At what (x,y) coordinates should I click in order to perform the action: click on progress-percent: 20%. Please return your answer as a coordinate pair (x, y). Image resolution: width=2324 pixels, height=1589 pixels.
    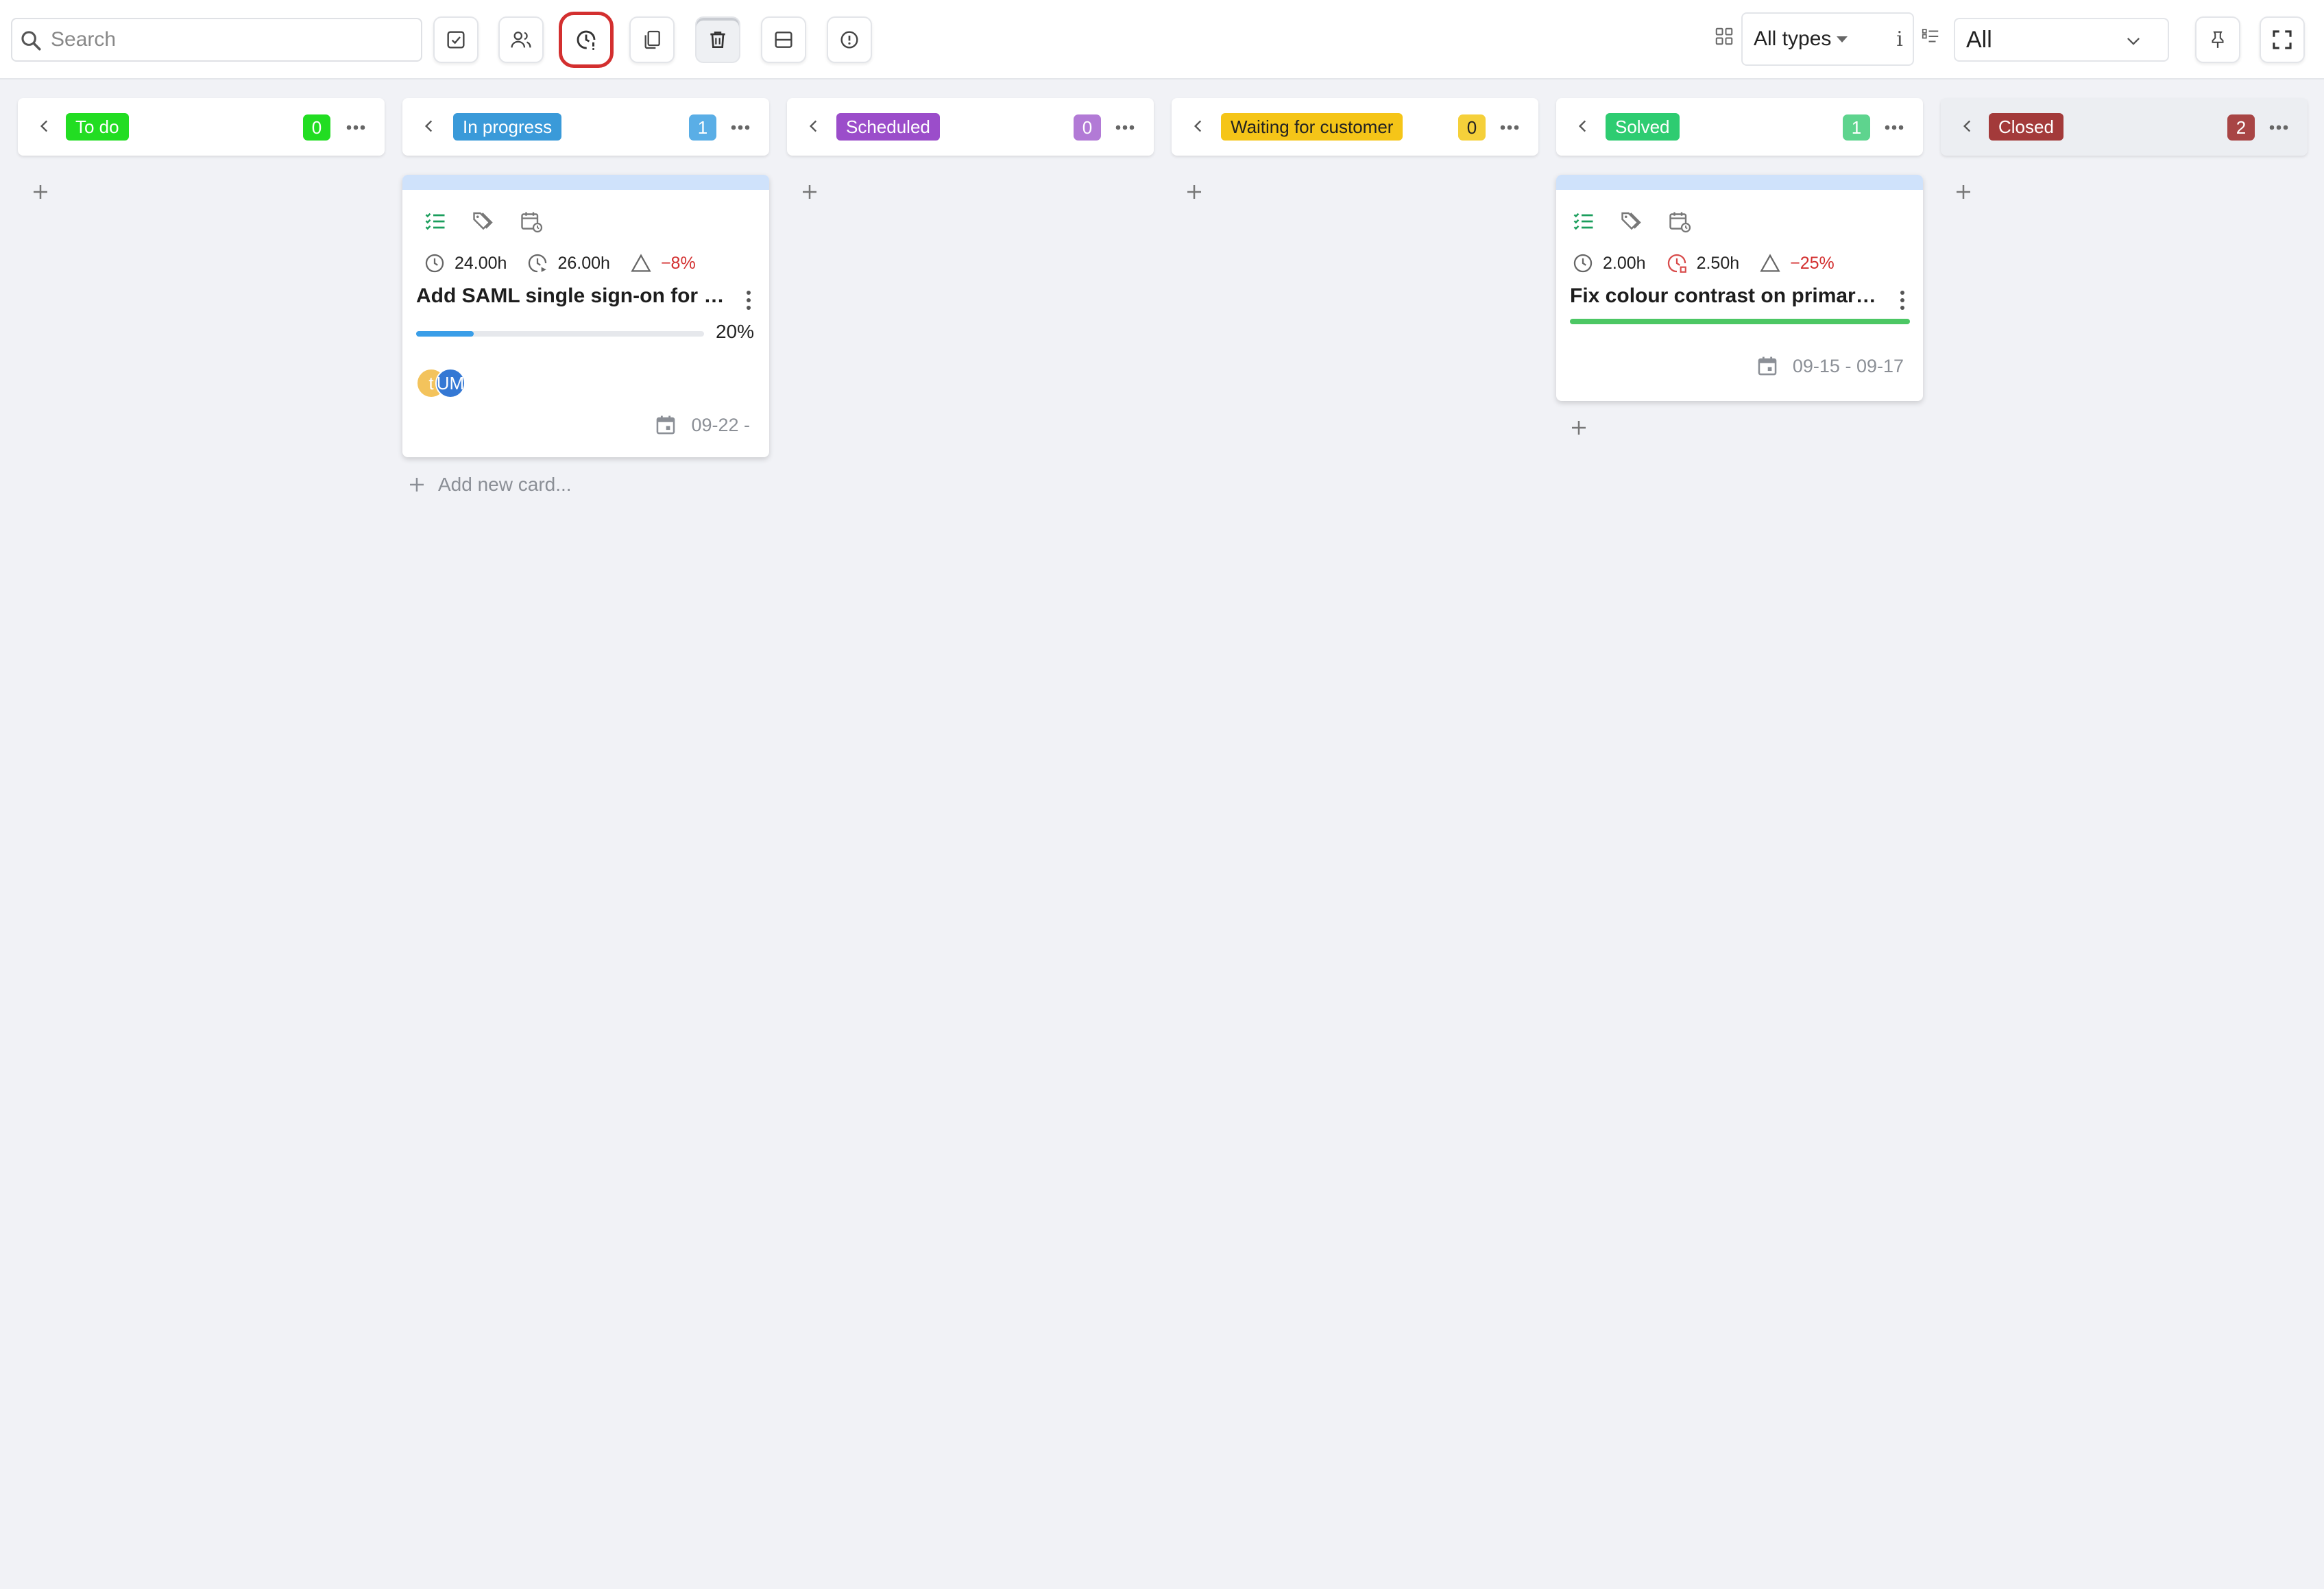
    Looking at the image, I should click on (734, 331).